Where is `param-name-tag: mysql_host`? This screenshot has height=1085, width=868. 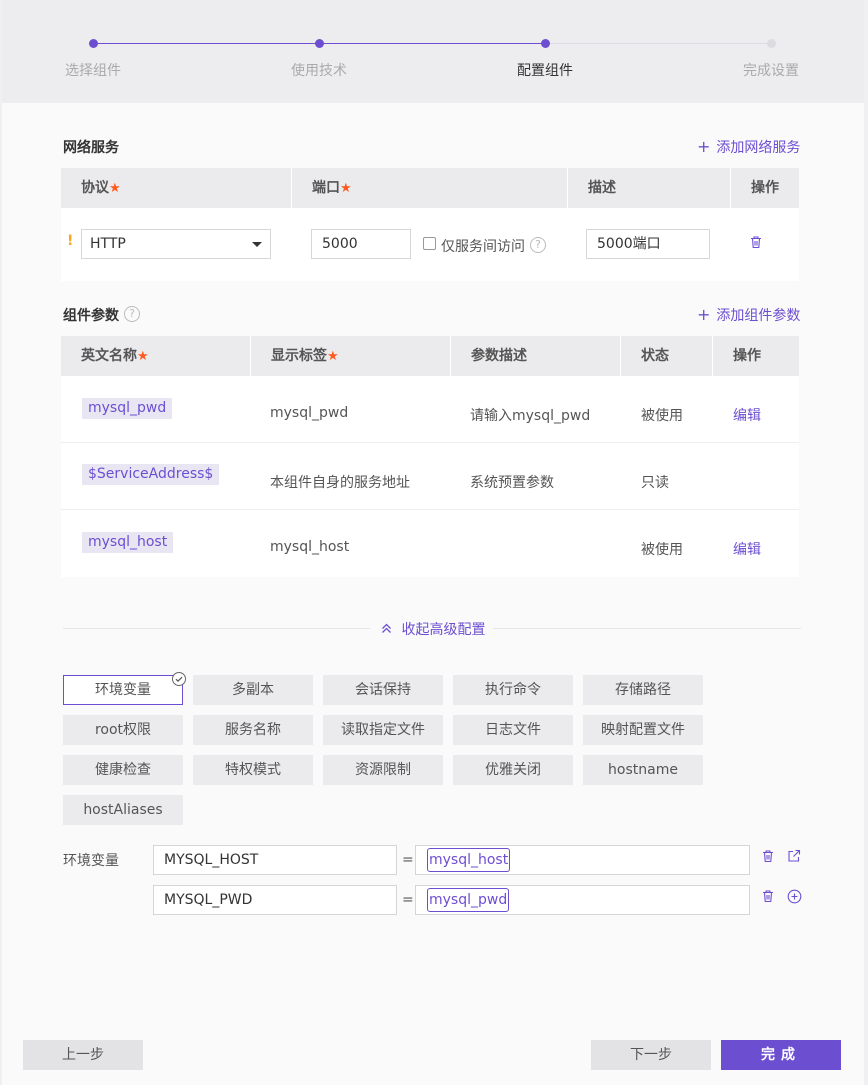
param-name-tag: mysql_host is located at coordinates (128, 542).